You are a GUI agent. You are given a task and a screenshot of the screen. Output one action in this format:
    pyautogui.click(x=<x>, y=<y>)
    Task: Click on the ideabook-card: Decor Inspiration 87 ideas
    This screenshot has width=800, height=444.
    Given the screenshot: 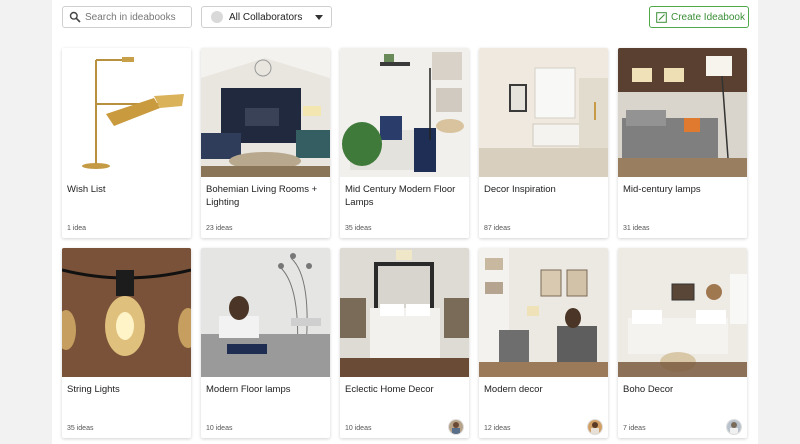 What is the action you would take?
    pyautogui.click(x=543, y=143)
    